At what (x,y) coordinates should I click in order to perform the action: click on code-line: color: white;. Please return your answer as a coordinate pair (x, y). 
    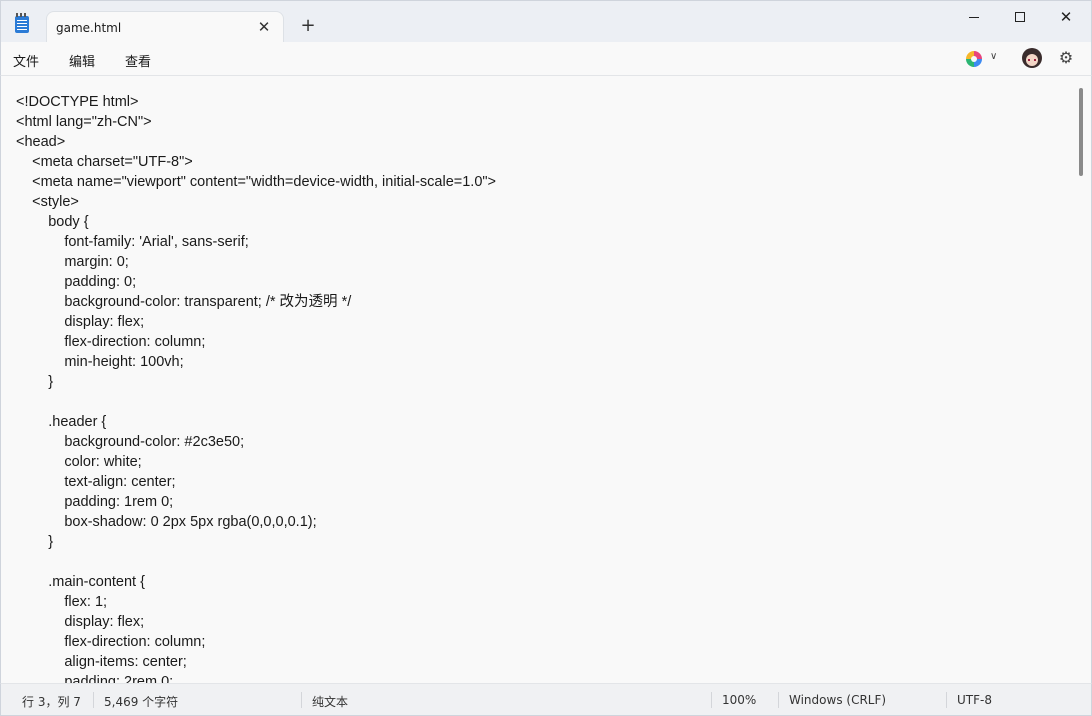
    Looking at the image, I should click on (541, 462).